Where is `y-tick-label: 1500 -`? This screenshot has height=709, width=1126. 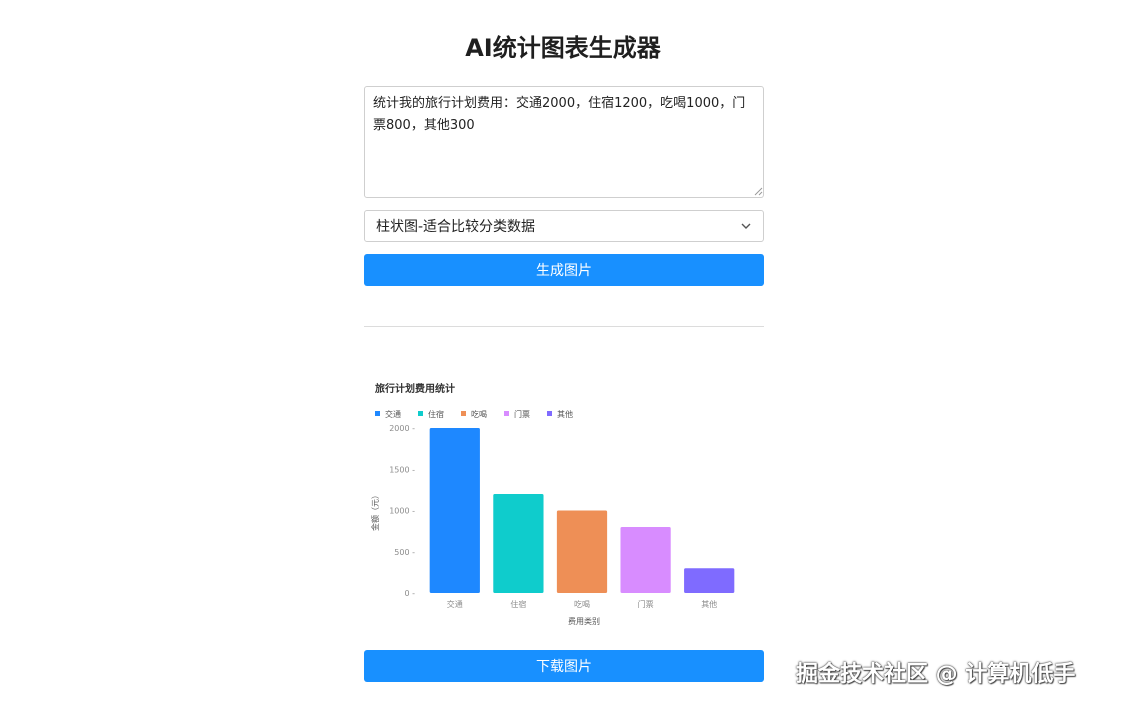
y-tick-label: 1500 - is located at coordinates (402, 469).